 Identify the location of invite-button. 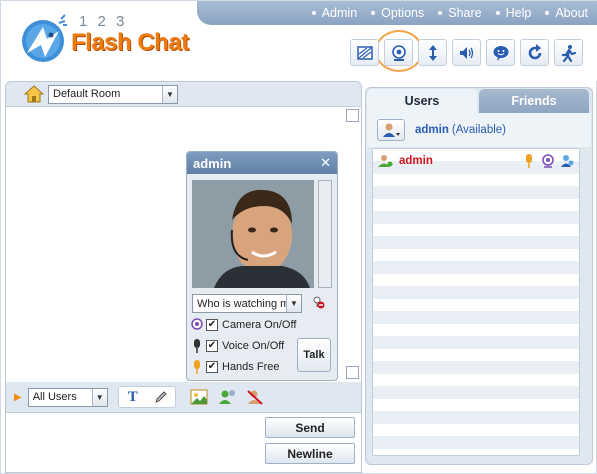
(227, 397).